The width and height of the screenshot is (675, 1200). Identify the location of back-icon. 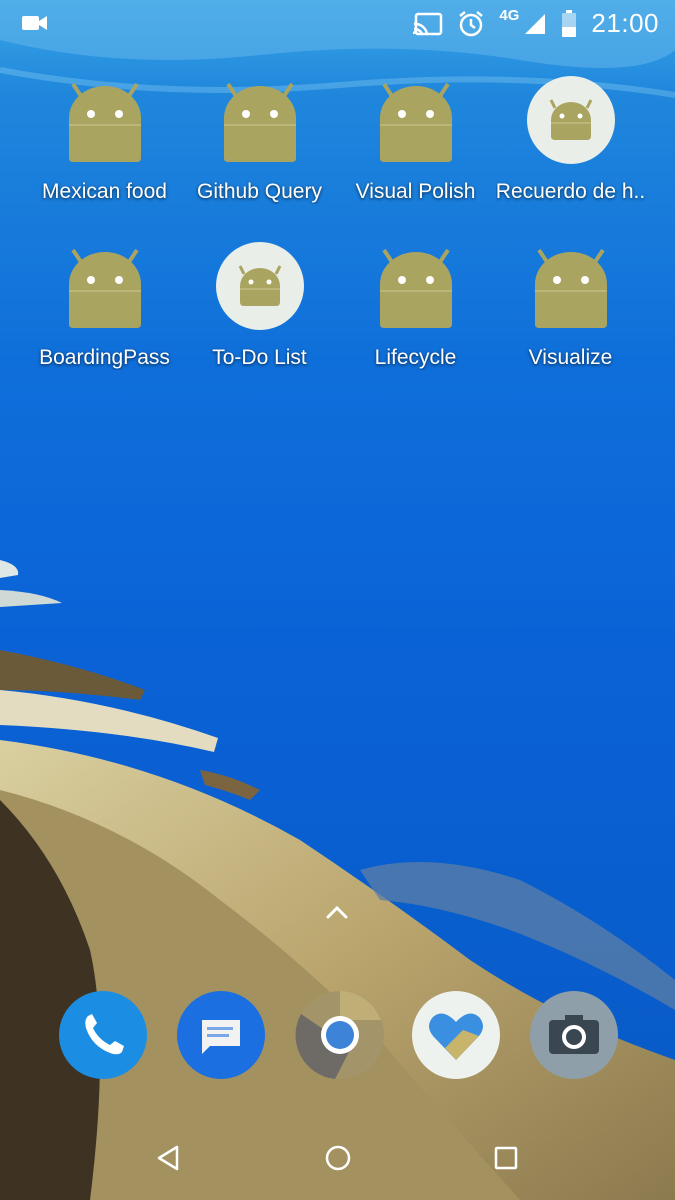
(168, 1158).